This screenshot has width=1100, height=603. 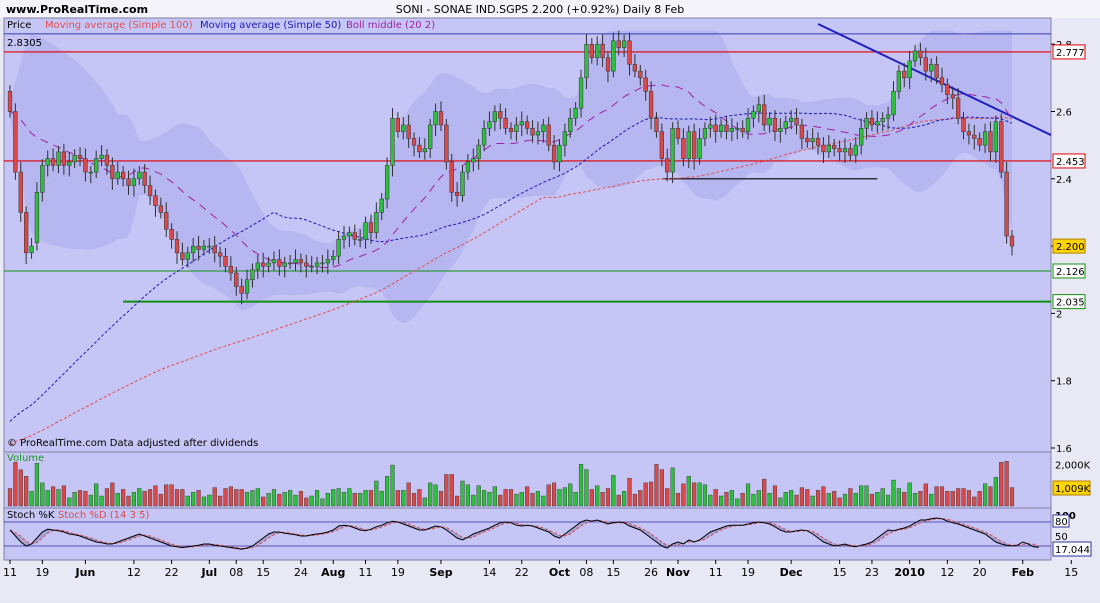 What do you see at coordinates (42, 572) in the screenshot?
I see `x-tick-label: 19` at bounding box center [42, 572].